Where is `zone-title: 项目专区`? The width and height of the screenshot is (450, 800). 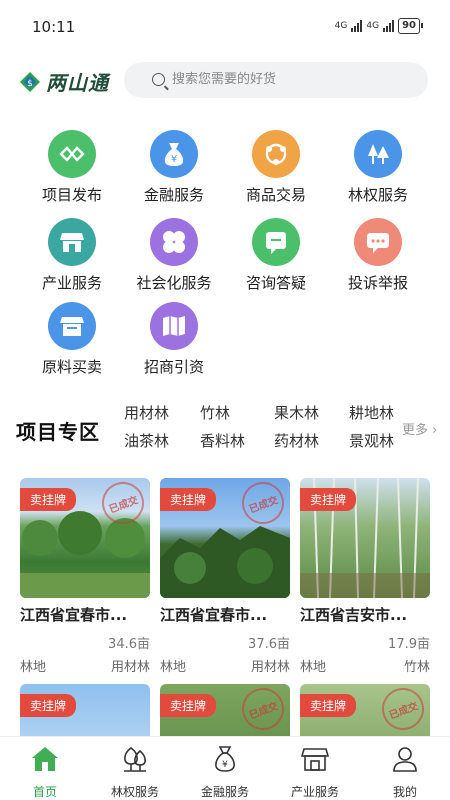 zone-title: 项目专区 is located at coordinates (58, 432).